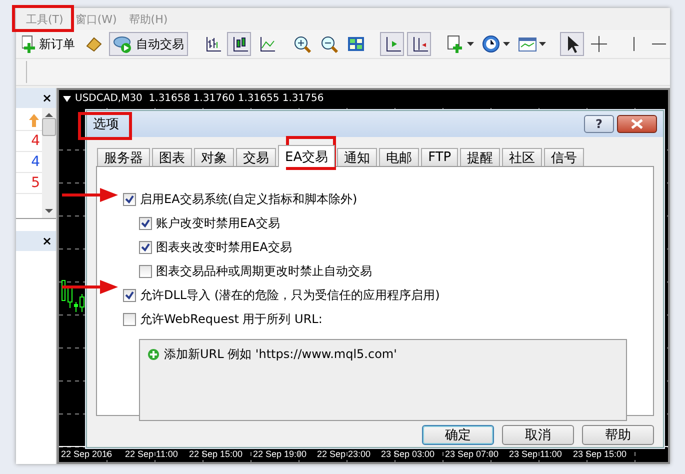  I want to click on checkbox-label: 允许DLL导入 (潜在的危险，只为受信任的应用程序启用), so click(290, 295).